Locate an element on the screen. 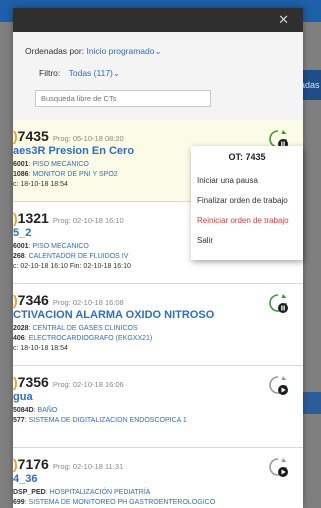  menu-item-start-pause: Iniciar una pausa is located at coordinates (227, 180).